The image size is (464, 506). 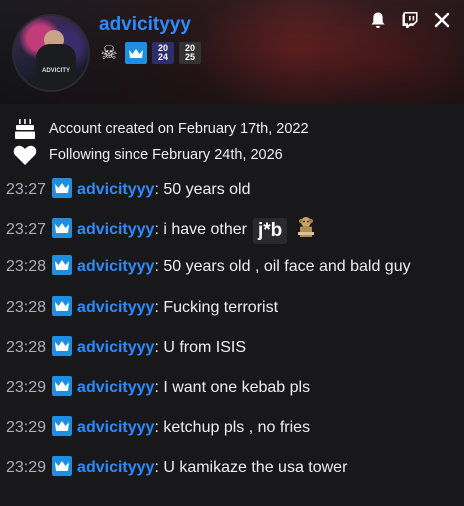 I want to click on sub-badge-2025-label: 20 25, so click(x=189, y=52).